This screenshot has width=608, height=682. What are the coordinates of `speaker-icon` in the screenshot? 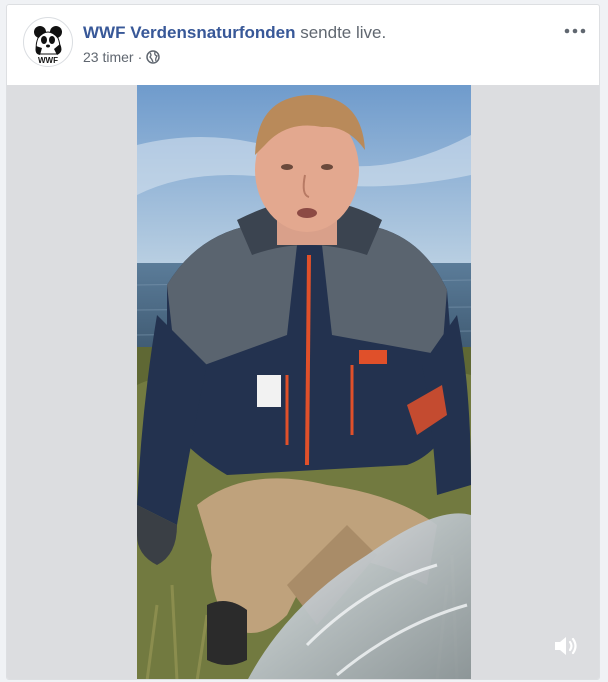 It's located at (566, 646).